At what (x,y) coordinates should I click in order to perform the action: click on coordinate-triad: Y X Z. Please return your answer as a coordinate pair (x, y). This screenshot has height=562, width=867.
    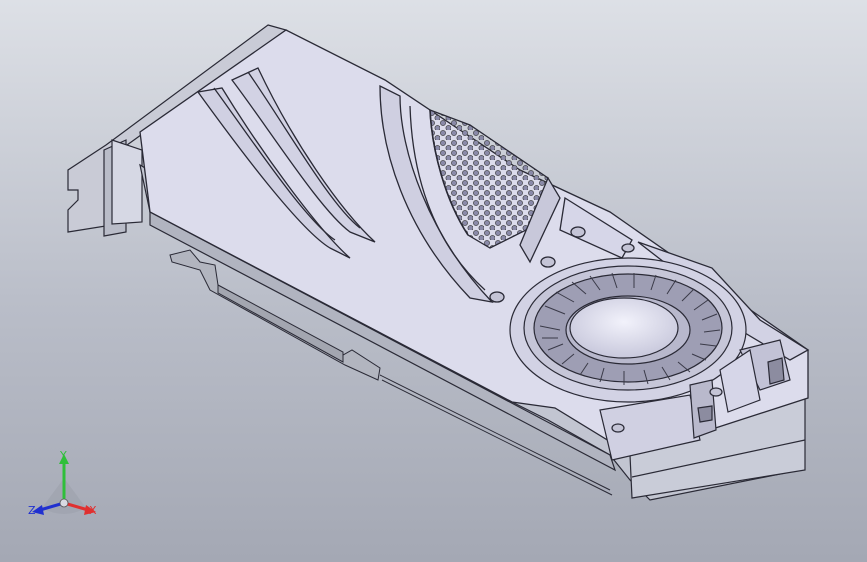
    Looking at the image, I should click on (64, 486).